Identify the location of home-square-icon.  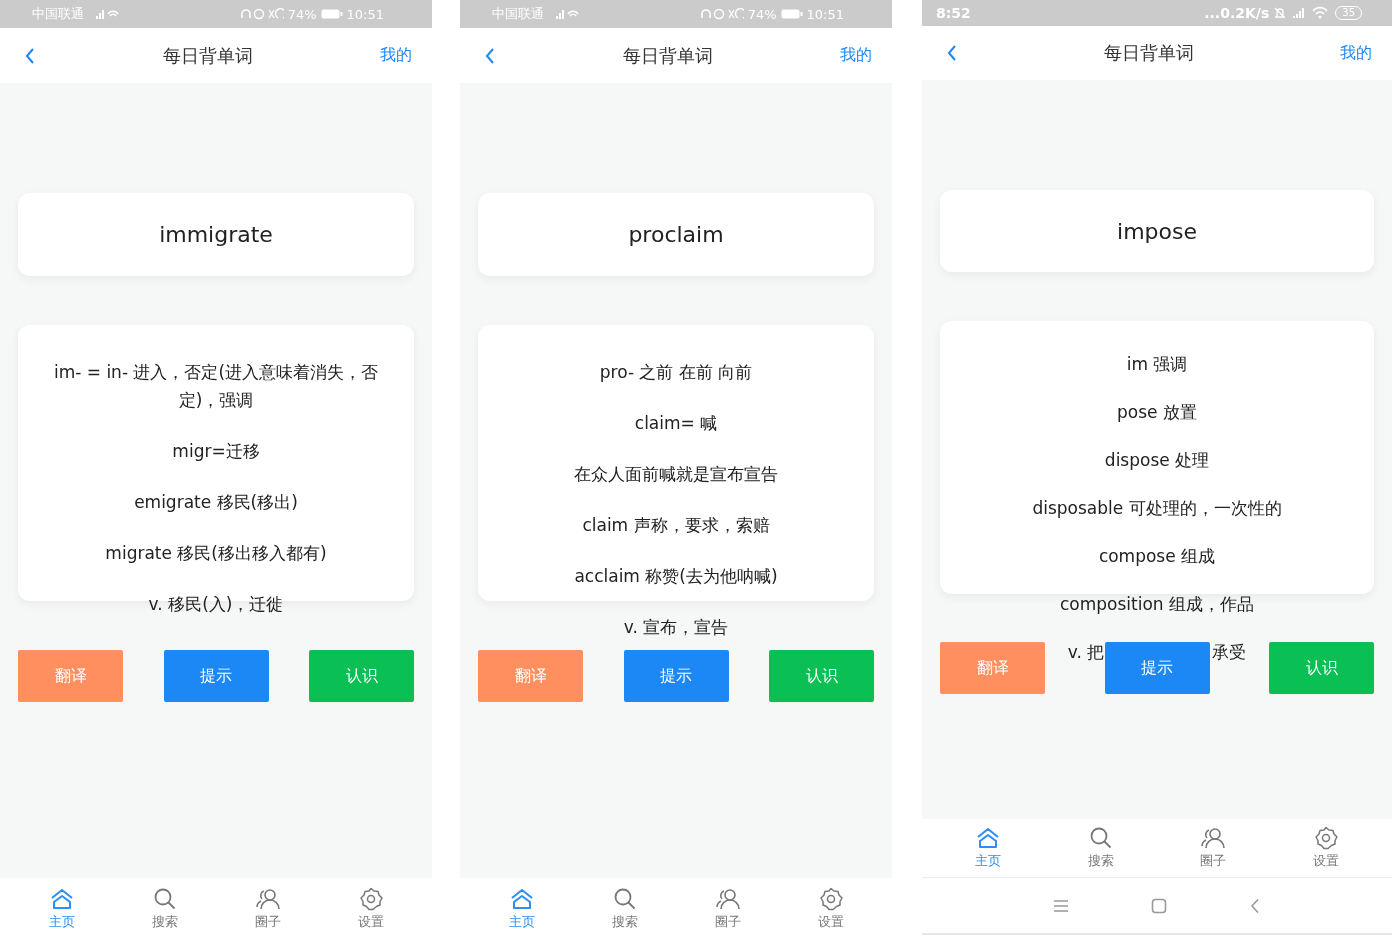
(1159, 905).